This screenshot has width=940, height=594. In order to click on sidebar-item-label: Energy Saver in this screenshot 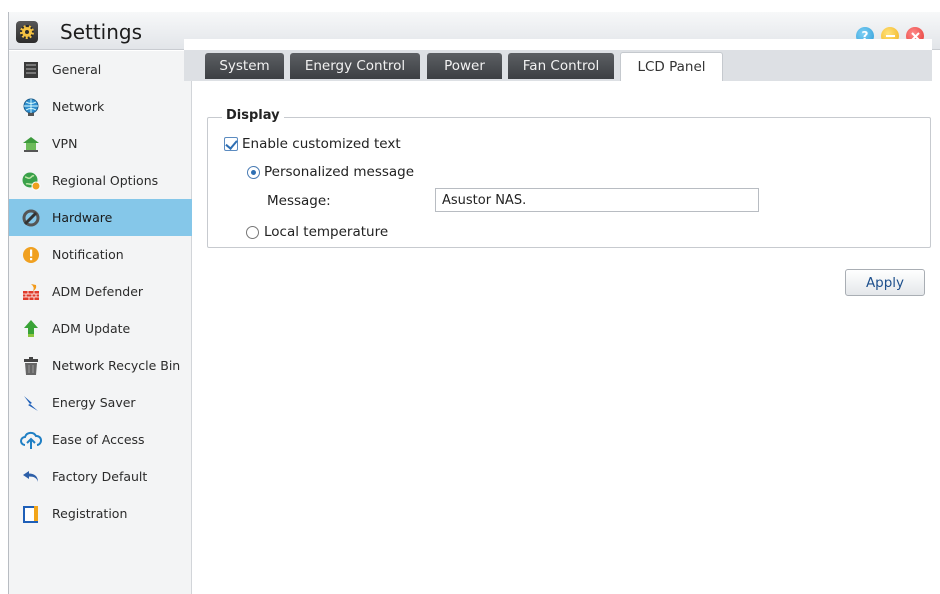, I will do `click(94, 402)`.